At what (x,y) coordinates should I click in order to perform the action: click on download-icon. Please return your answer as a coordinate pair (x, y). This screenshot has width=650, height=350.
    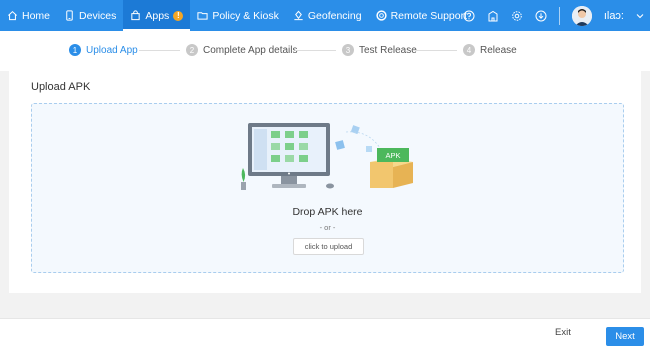
    Looking at the image, I should click on (541, 15).